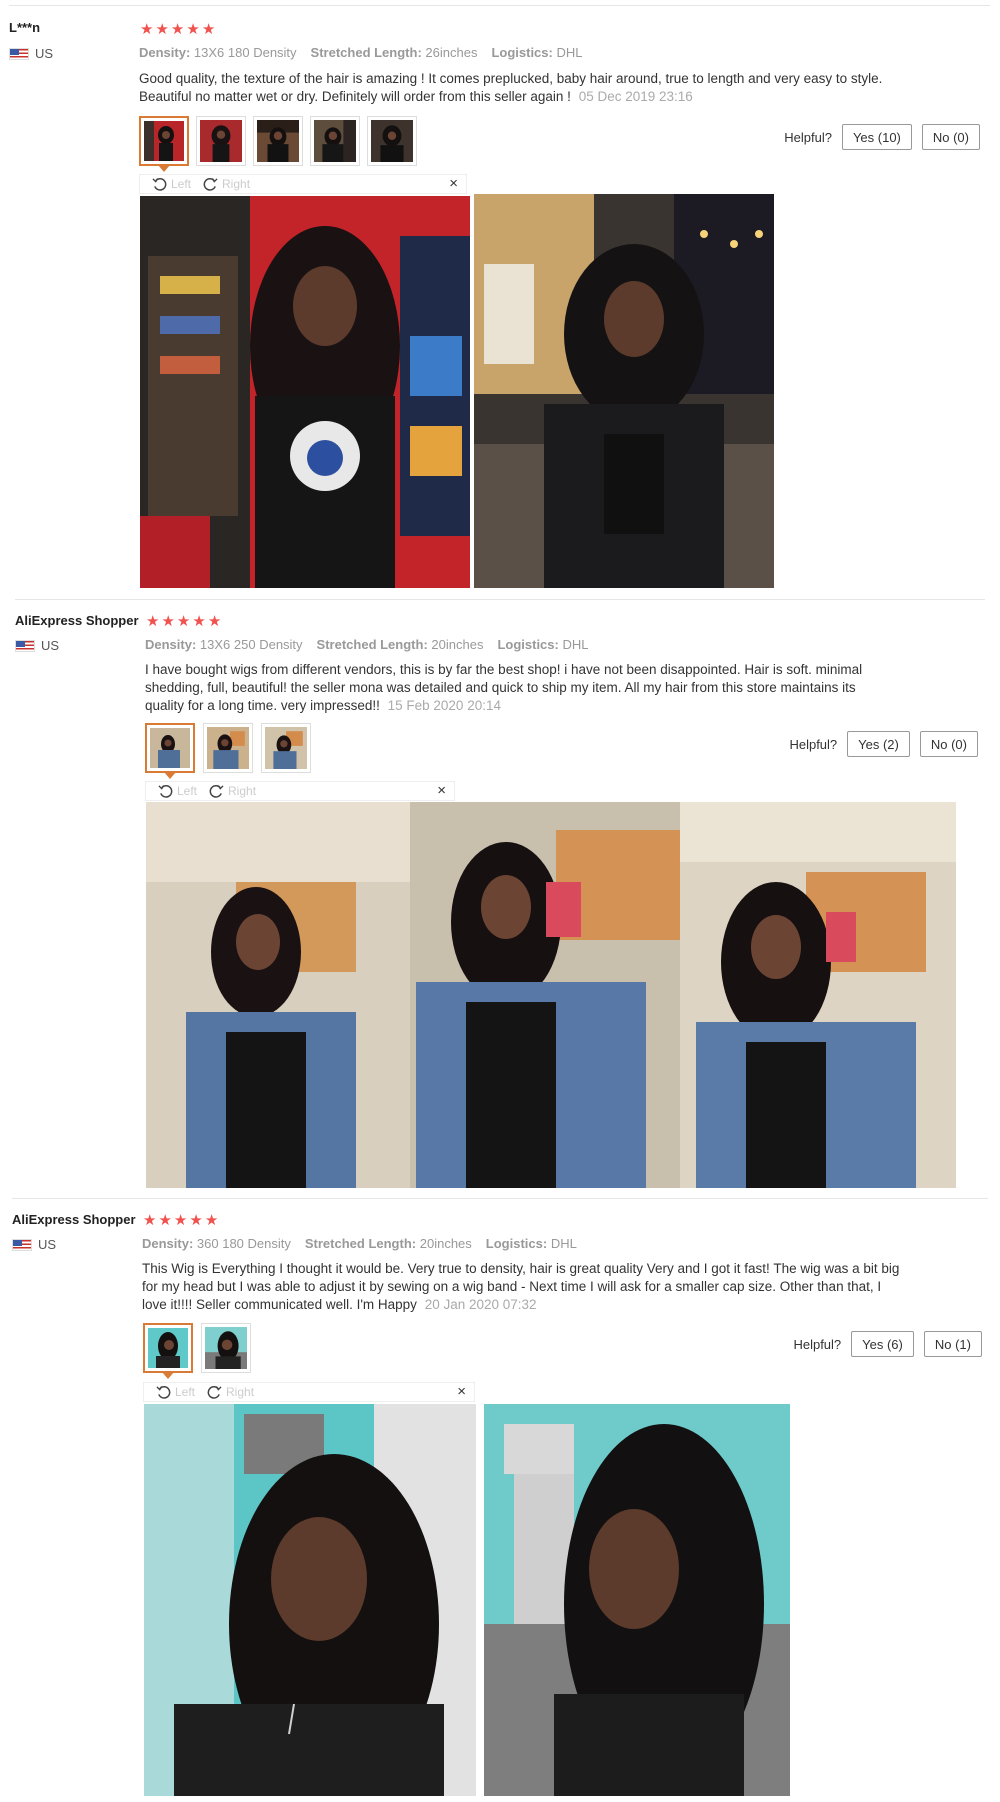 The width and height of the screenshot is (1000, 1802). What do you see at coordinates (251, 644) in the screenshot?
I see `attr-value: 13X6 250 Density` at bounding box center [251, 644].